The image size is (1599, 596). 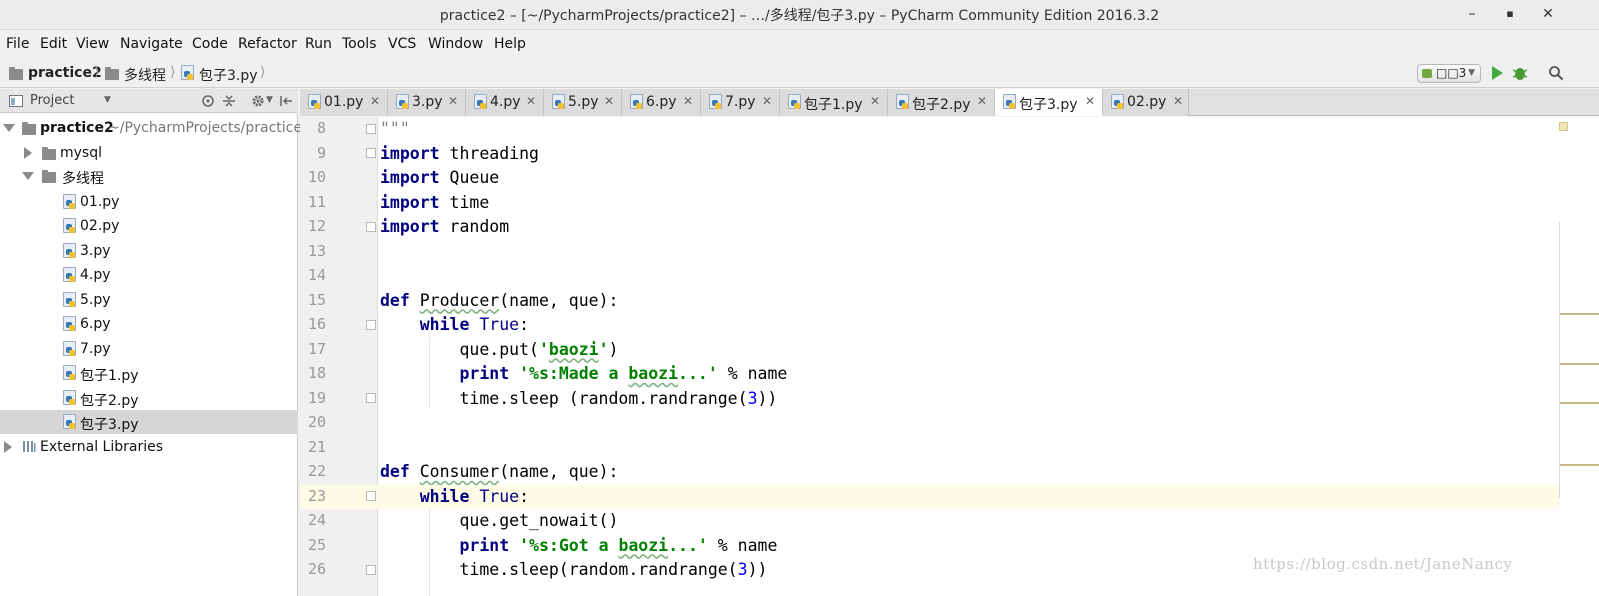 I want to click on collapse-all-icon, so click(x=229, y=101).